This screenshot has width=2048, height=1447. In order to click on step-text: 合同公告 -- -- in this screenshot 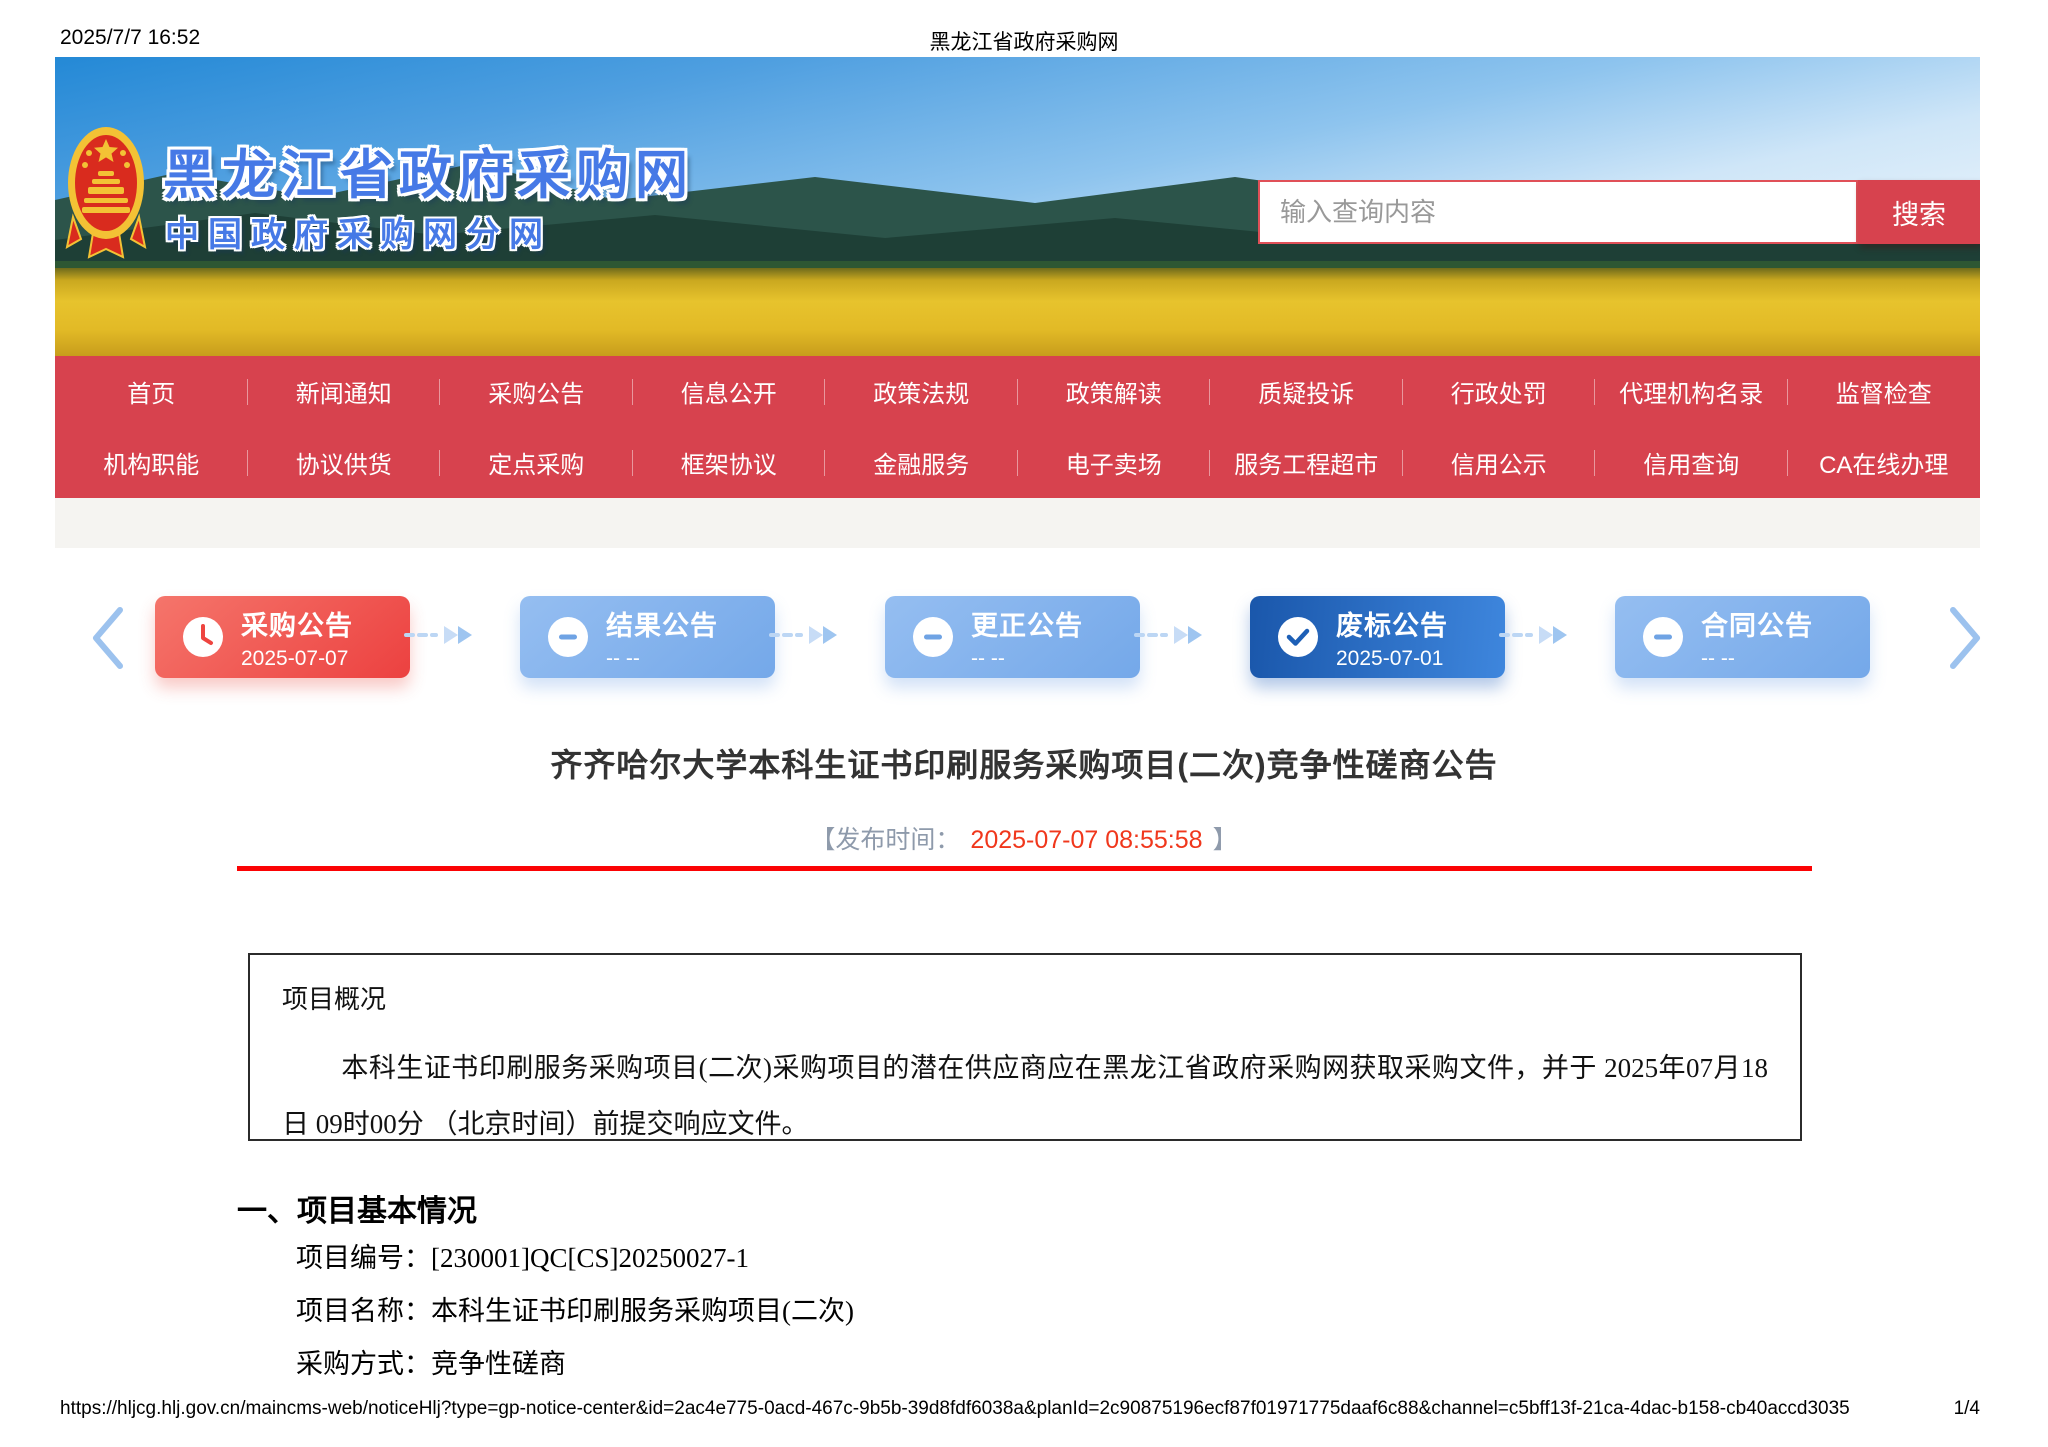, I will do `click(1757, 637)`.